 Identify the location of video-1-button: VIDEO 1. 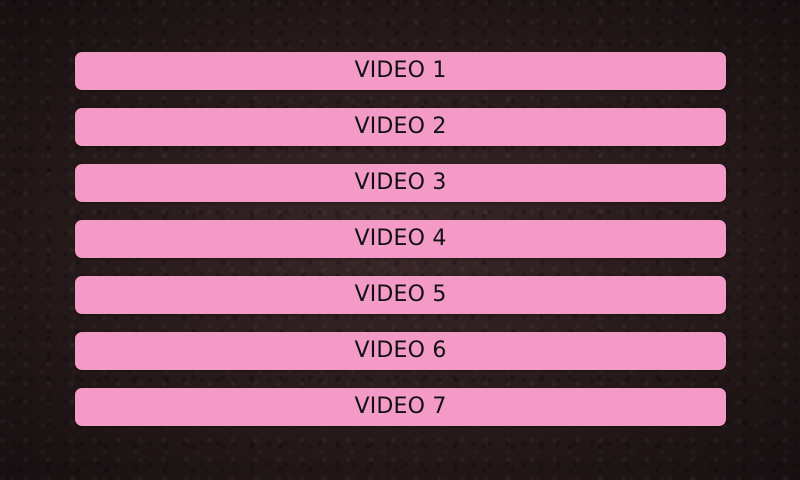
(400, 71).